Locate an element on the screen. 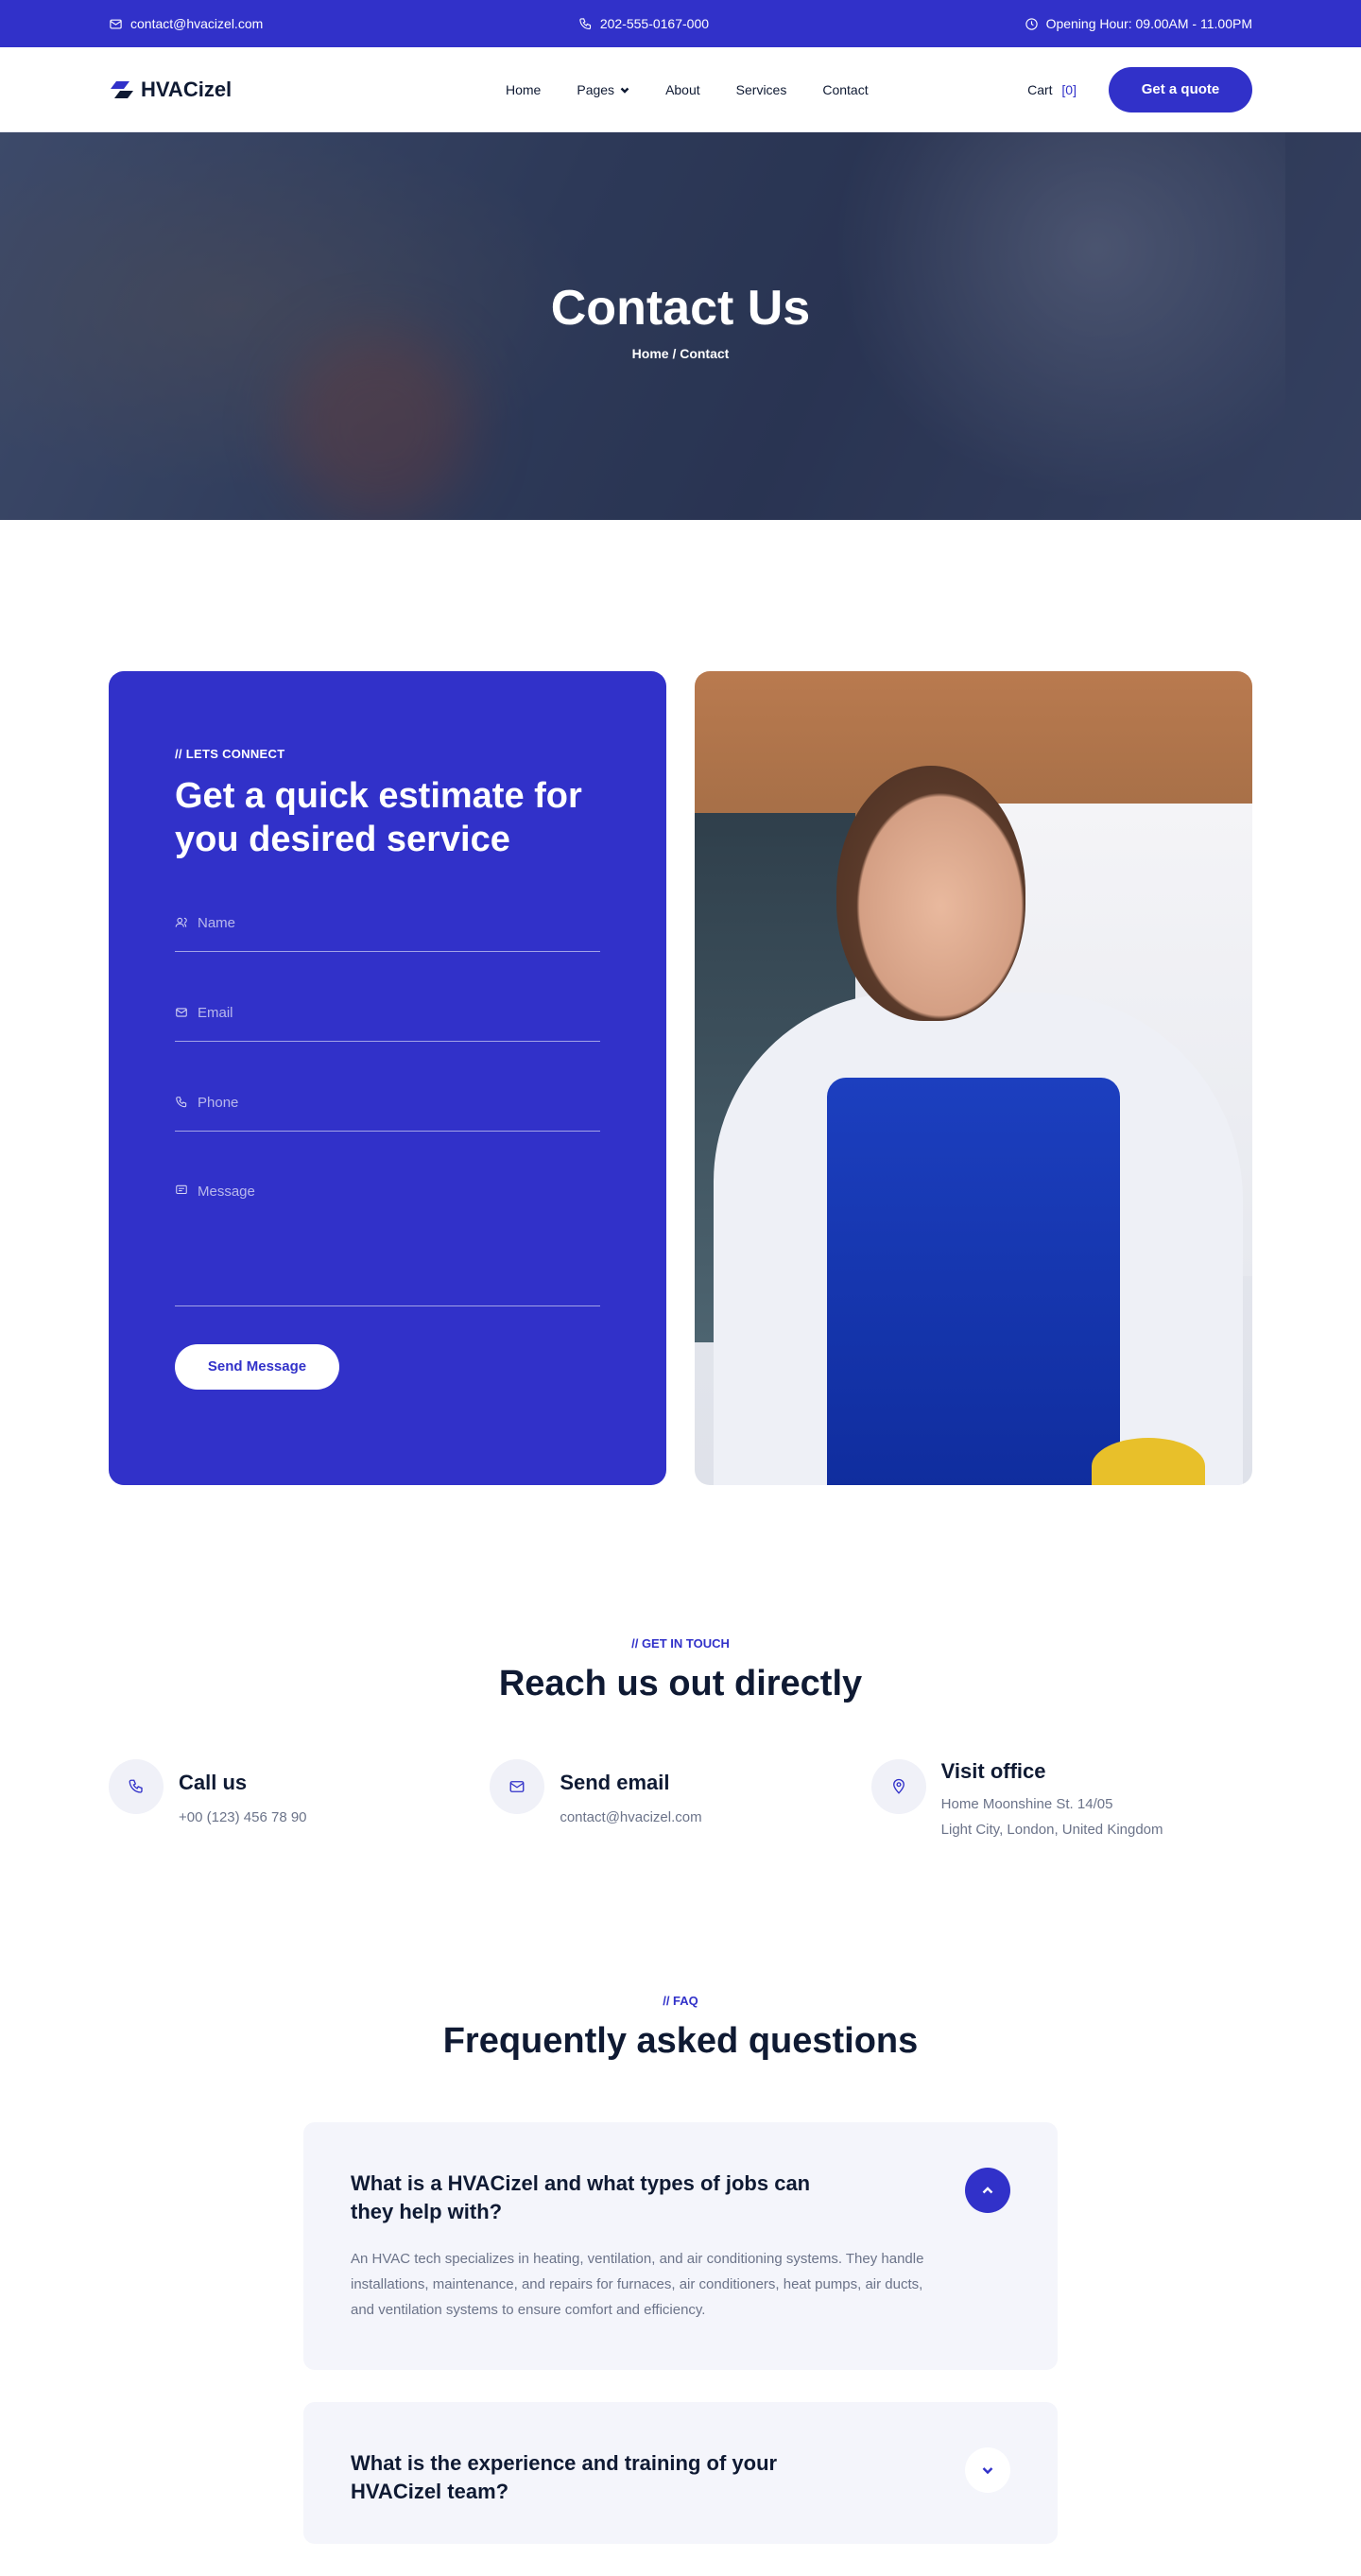 The width and height of the screenshot is (1361, 2576). hero-text: Contact Us Home / Contact is located at coordinates (680, 323).